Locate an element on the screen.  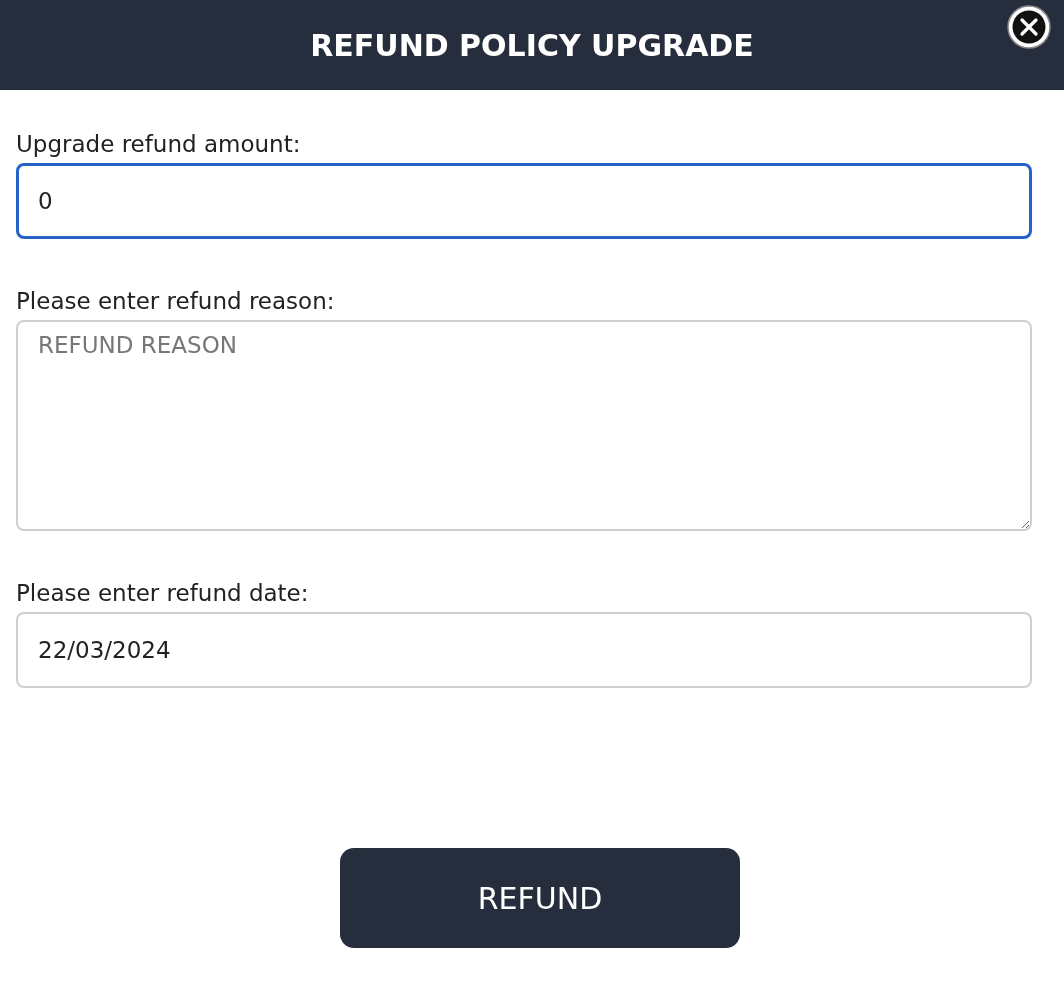
dialog-title: REFUND POLICY UPGRADE is located at coordinates (532, 45).